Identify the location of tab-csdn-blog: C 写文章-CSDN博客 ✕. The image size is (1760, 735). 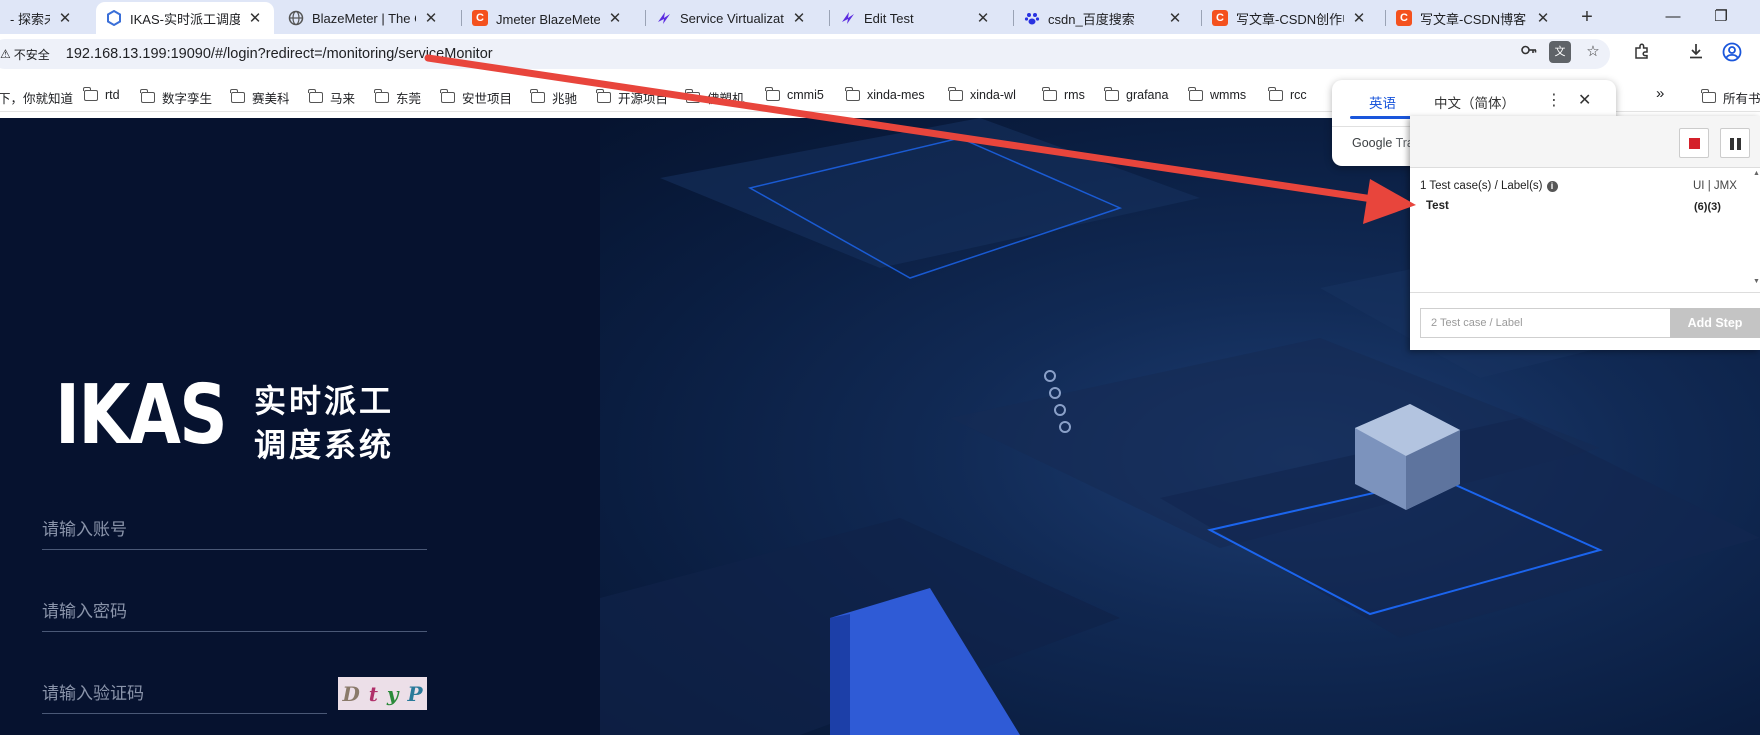
(1474, 18).